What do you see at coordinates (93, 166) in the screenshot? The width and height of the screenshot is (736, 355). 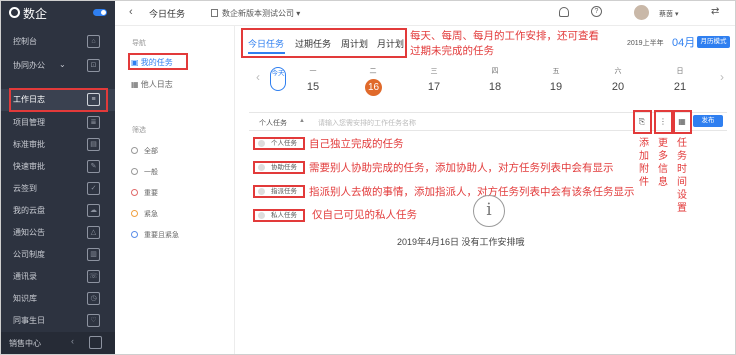 I see `fast-approval-icon: ✎` at bounding box center [93, 166].